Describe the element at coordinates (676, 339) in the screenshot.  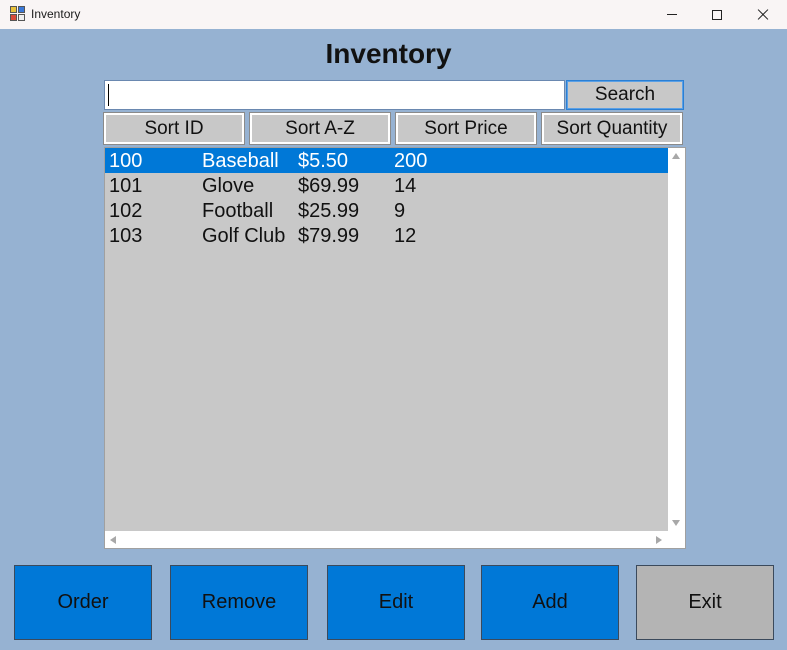
I see `vertical-scrollbar` at that location.